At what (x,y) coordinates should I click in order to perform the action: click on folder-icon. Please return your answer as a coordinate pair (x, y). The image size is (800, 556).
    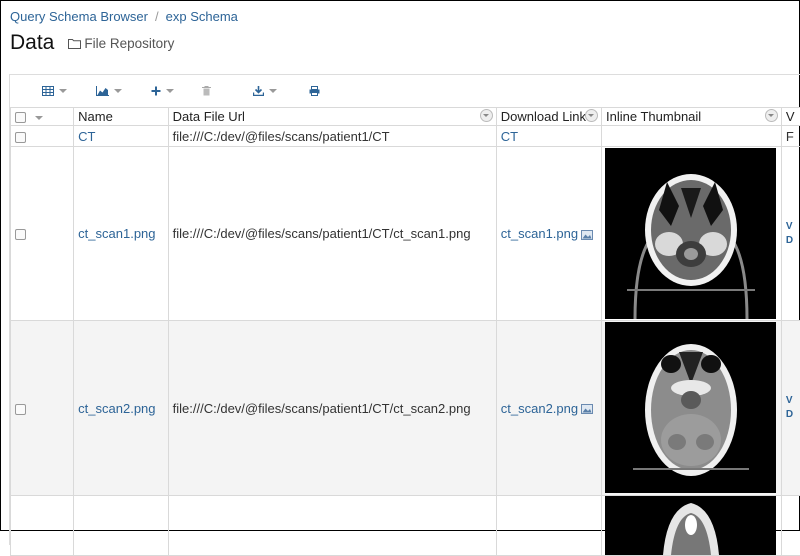
    Looking at the image, I should click on (74, 43).